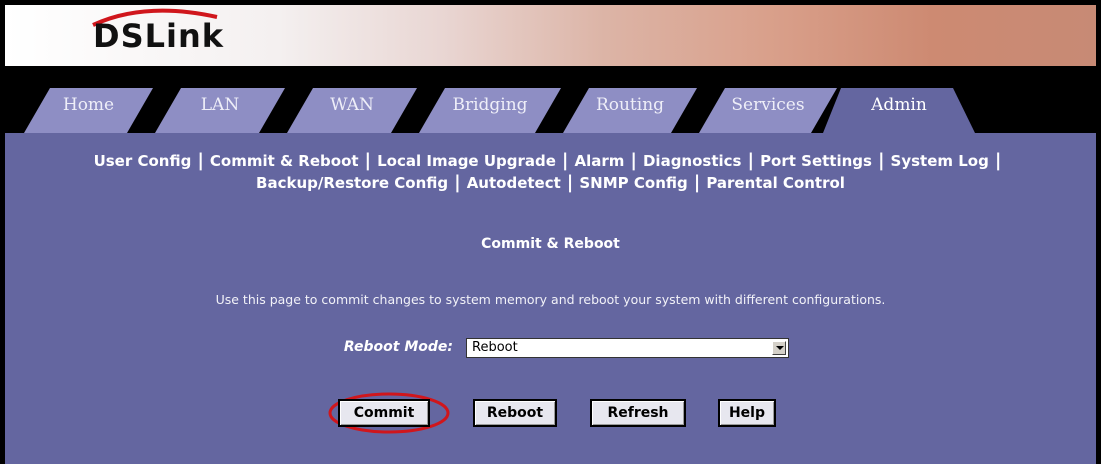  Describe the element at coordinates (352, 183) in the screenshot. I see `submenu-backup-restore-config: Backup/Restore Config` at that location.